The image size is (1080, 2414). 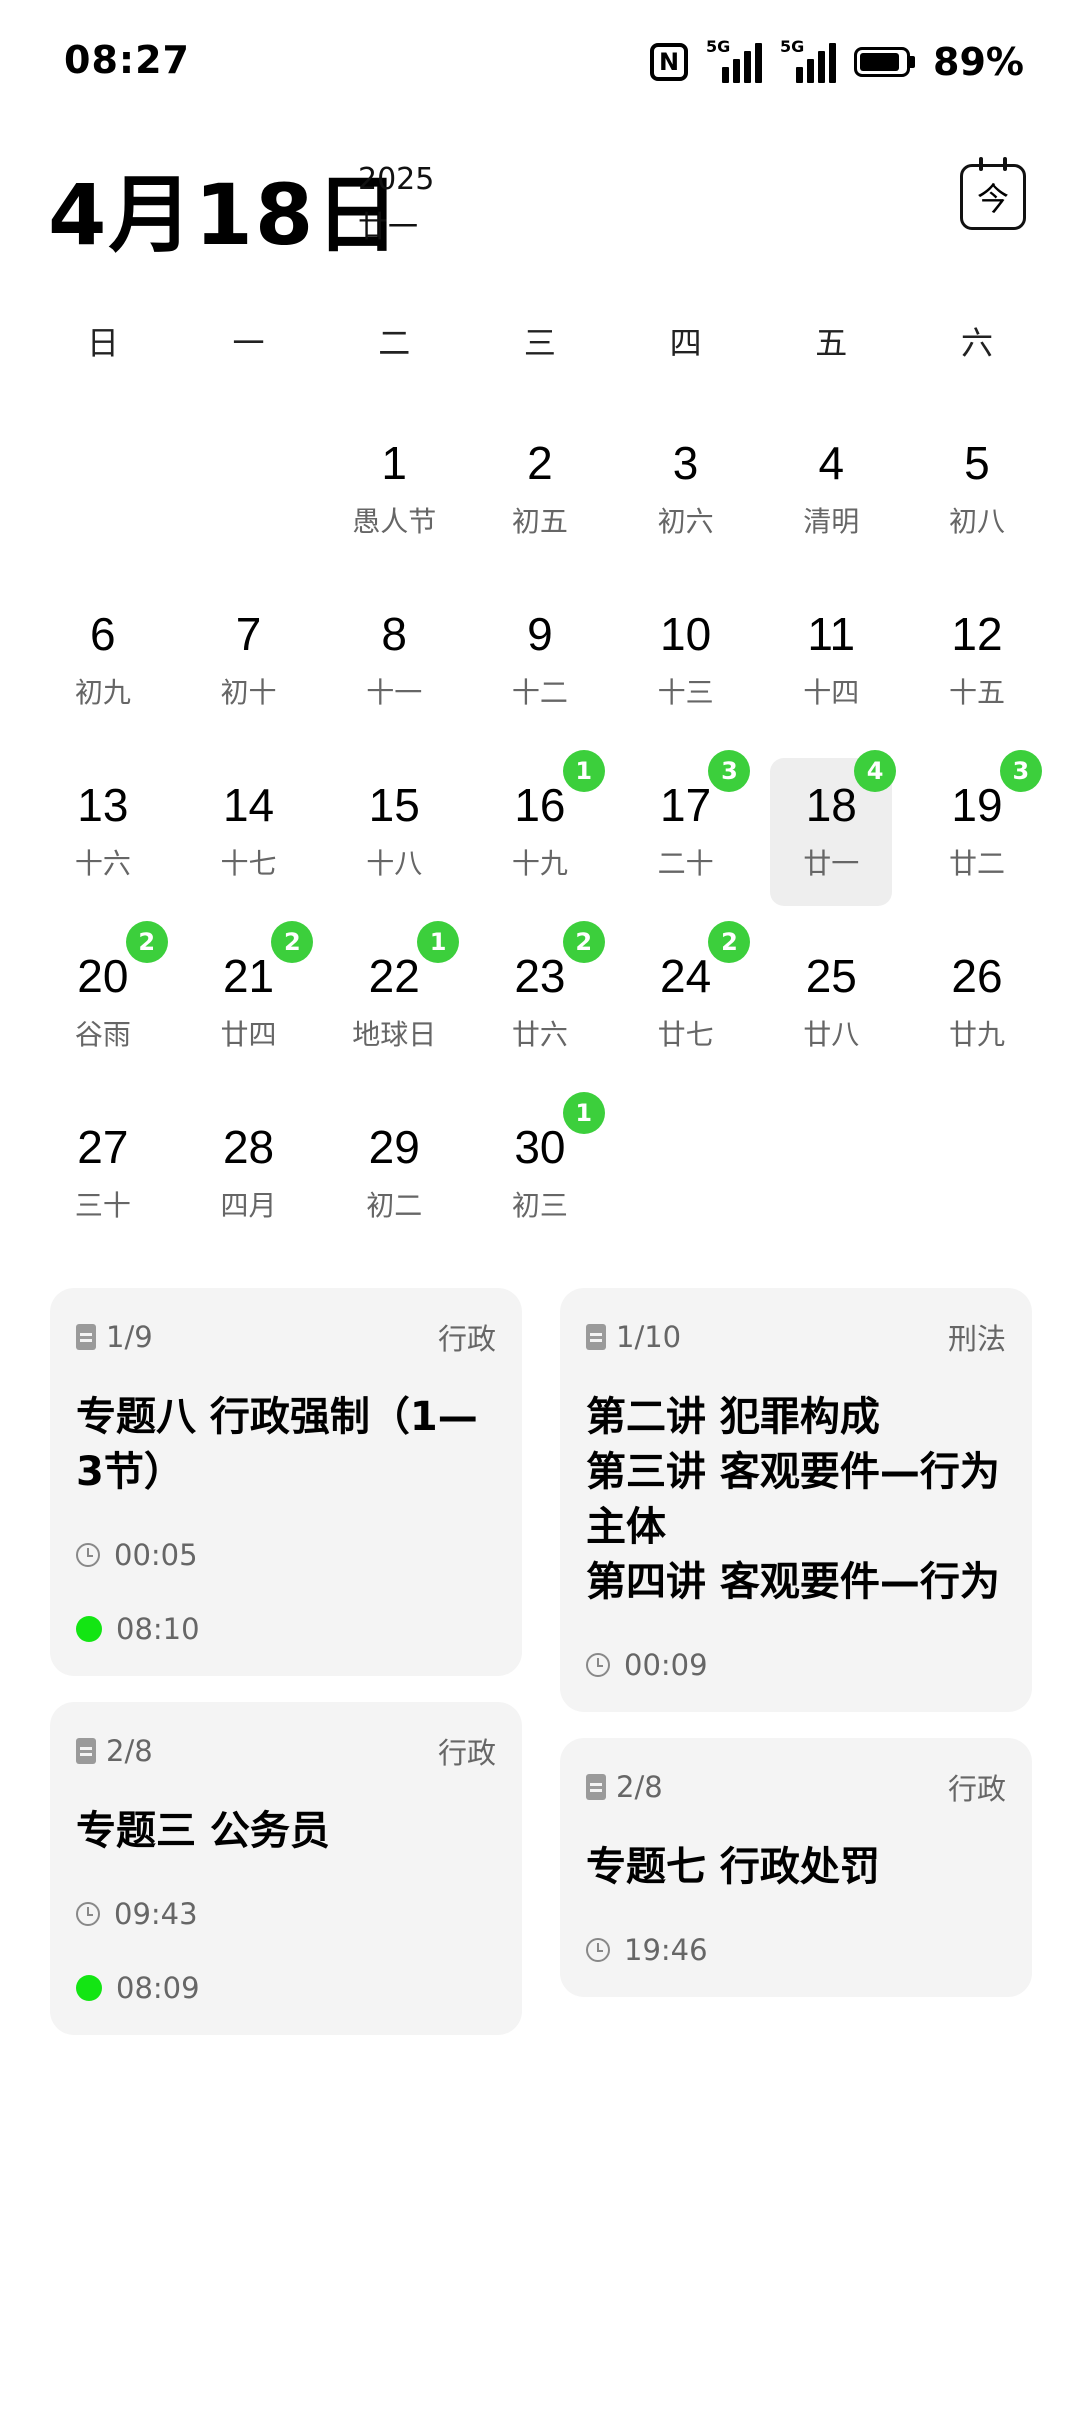 What do you see at coordinates (103, 664) in the screenshot?
I see `day-cell: 6 初九` at bounding box center [103, 664].